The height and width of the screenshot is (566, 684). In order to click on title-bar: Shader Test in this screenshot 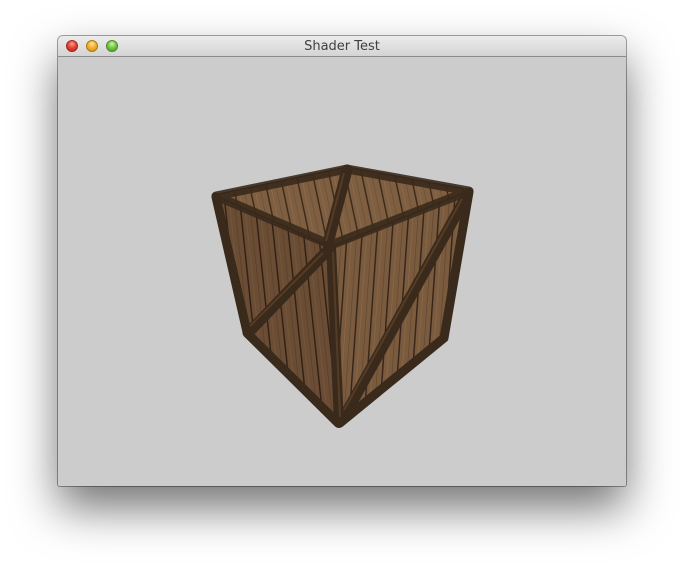, I will do `click(342, 46)`.